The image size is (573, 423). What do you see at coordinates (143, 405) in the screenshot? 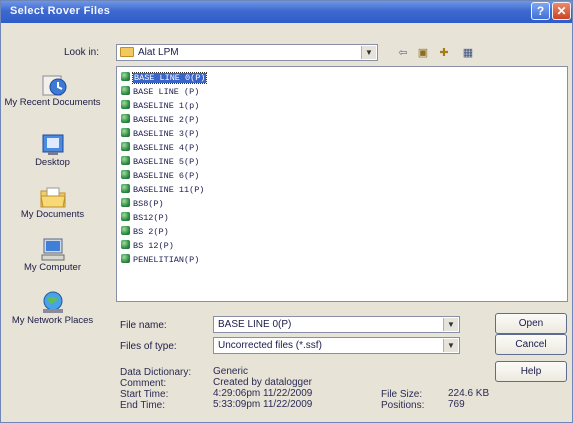
I see `end-time-label: End Time:` at bounding box center [143, 405].